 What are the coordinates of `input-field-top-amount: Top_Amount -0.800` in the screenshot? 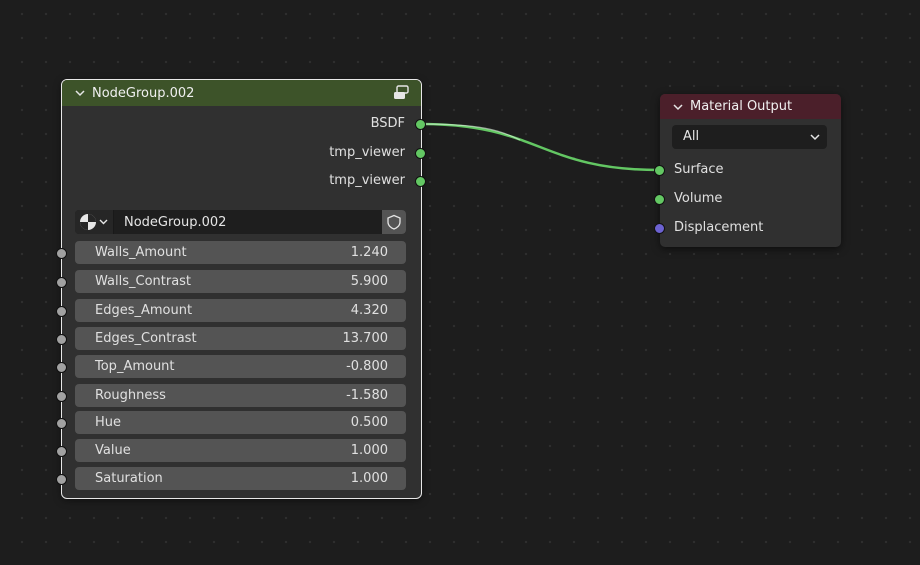 It's located at (240, 366).